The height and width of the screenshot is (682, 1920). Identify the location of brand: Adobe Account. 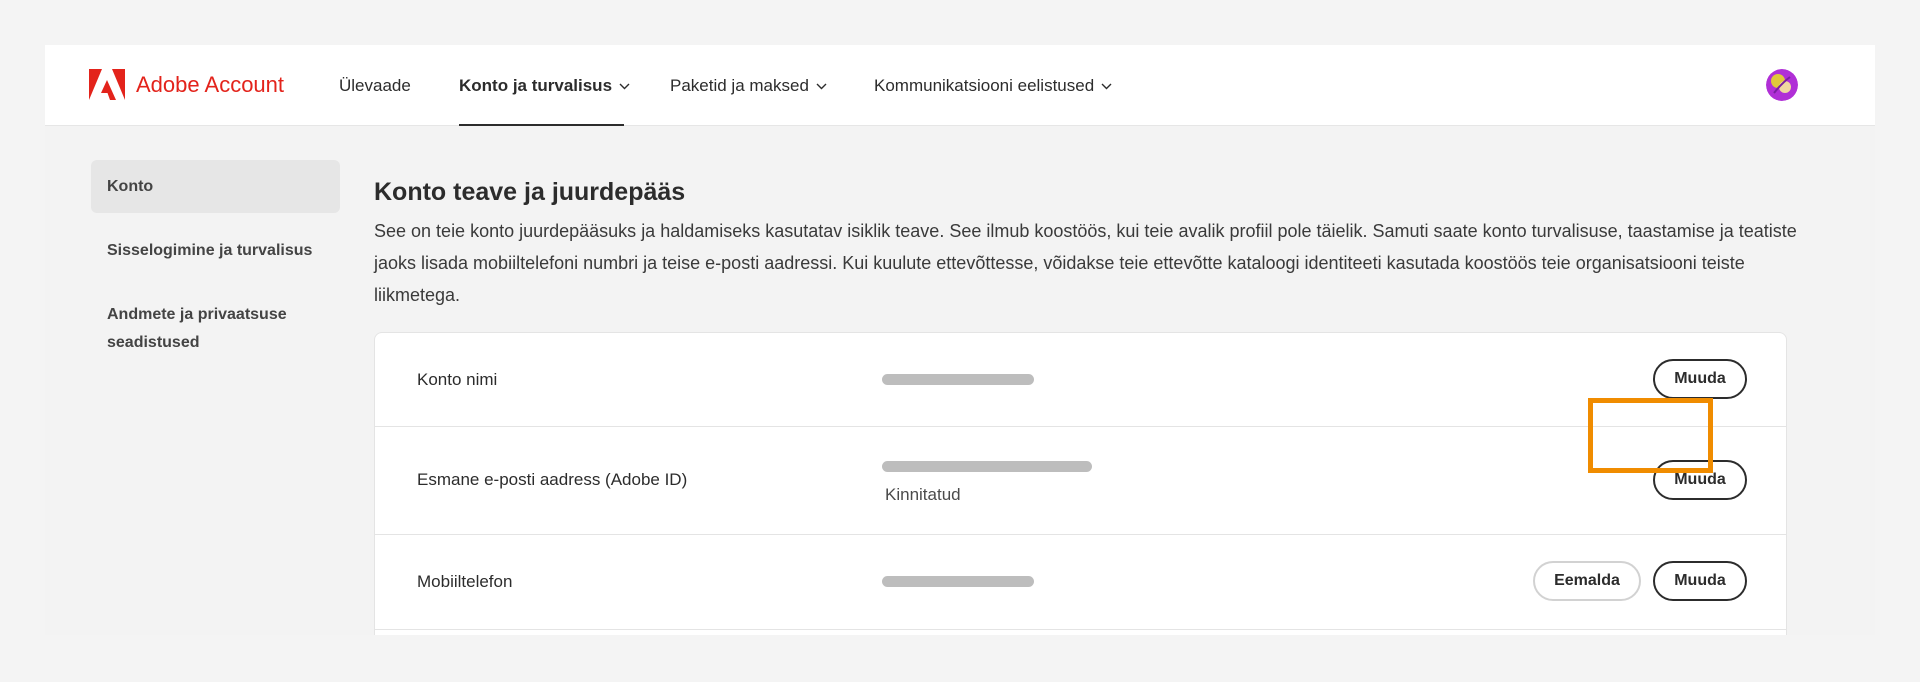
(186, 84).